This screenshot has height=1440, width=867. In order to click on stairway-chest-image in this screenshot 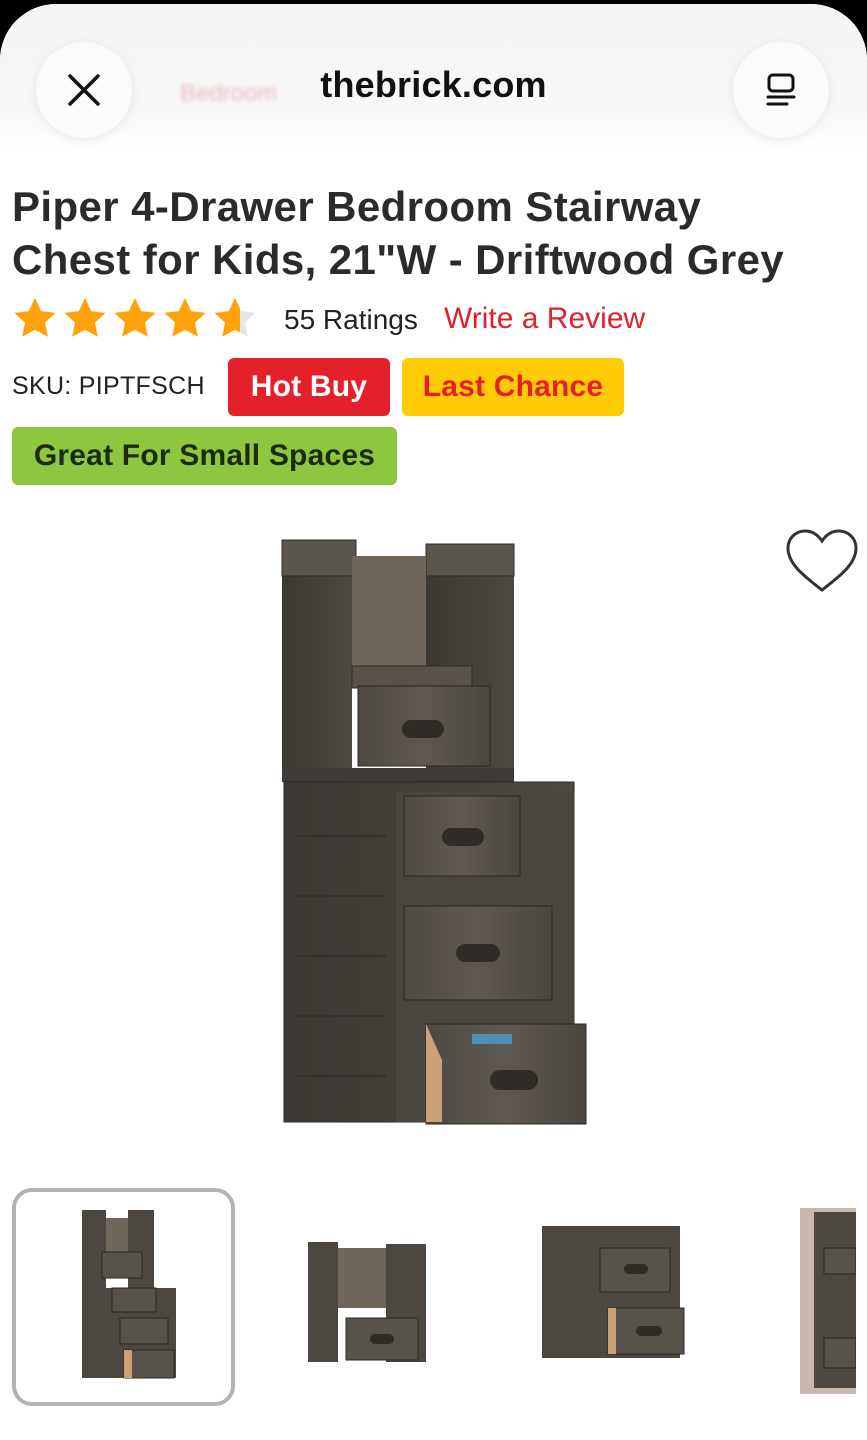, I will do `click(434, 832)`.